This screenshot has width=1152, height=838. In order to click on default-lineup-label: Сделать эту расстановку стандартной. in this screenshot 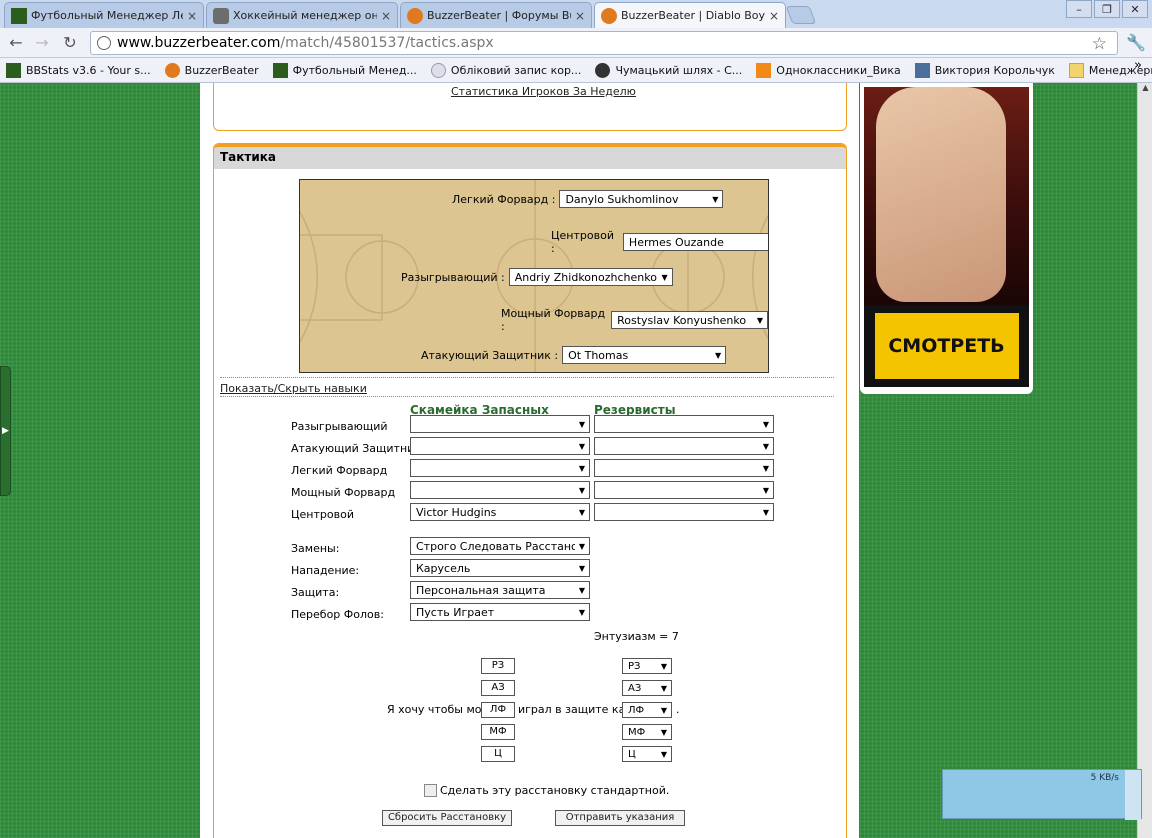, I will do `click(555, 790)`.